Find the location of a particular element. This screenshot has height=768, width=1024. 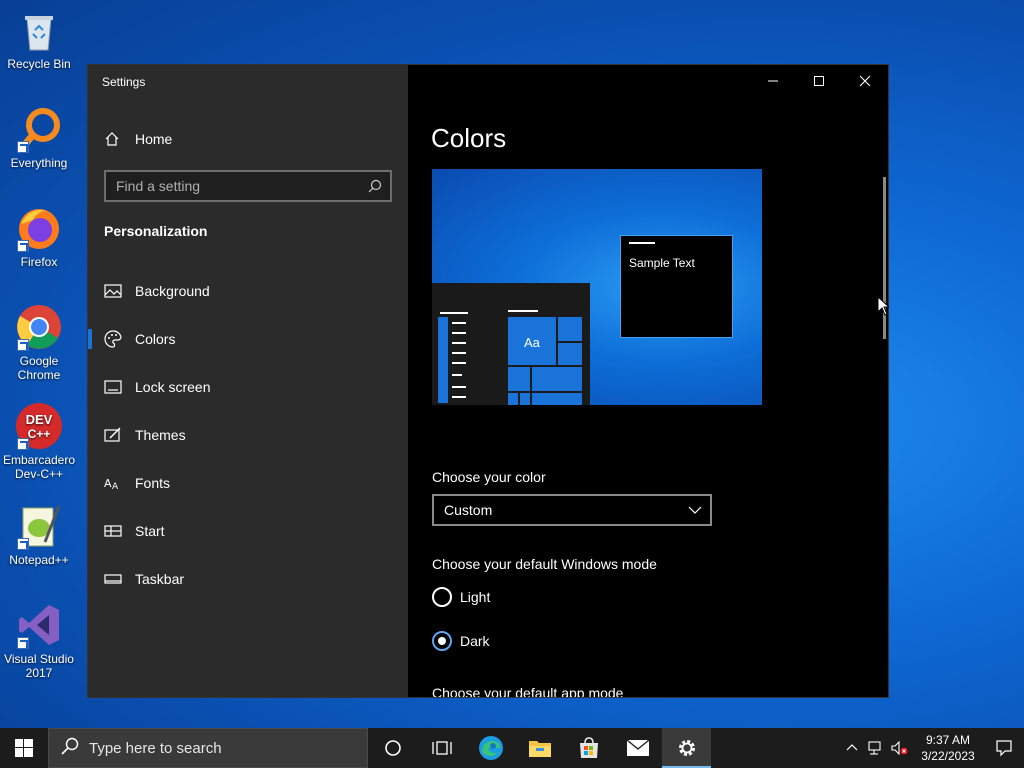

edge-button is located at coordinates (490, 748).